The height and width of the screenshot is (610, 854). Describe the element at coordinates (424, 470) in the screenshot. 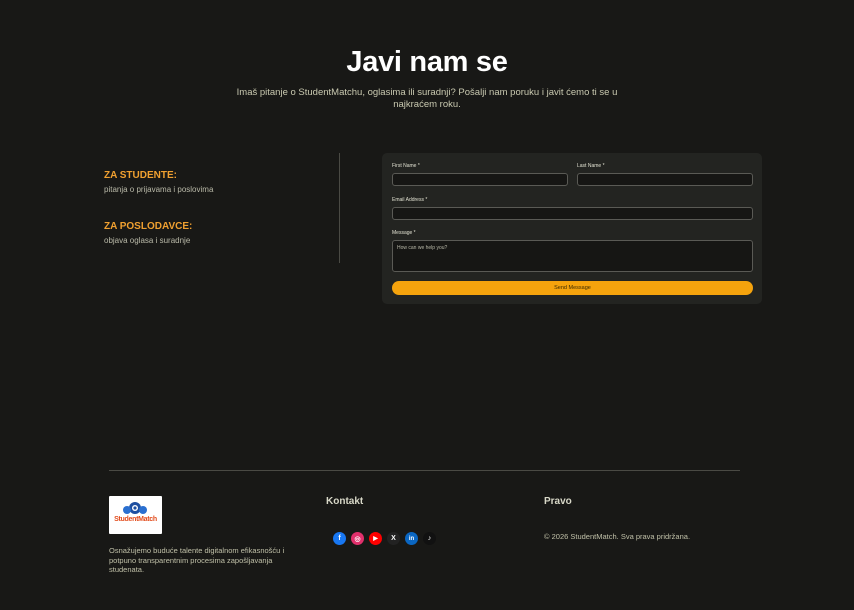

I see `footer-divider` at that location.